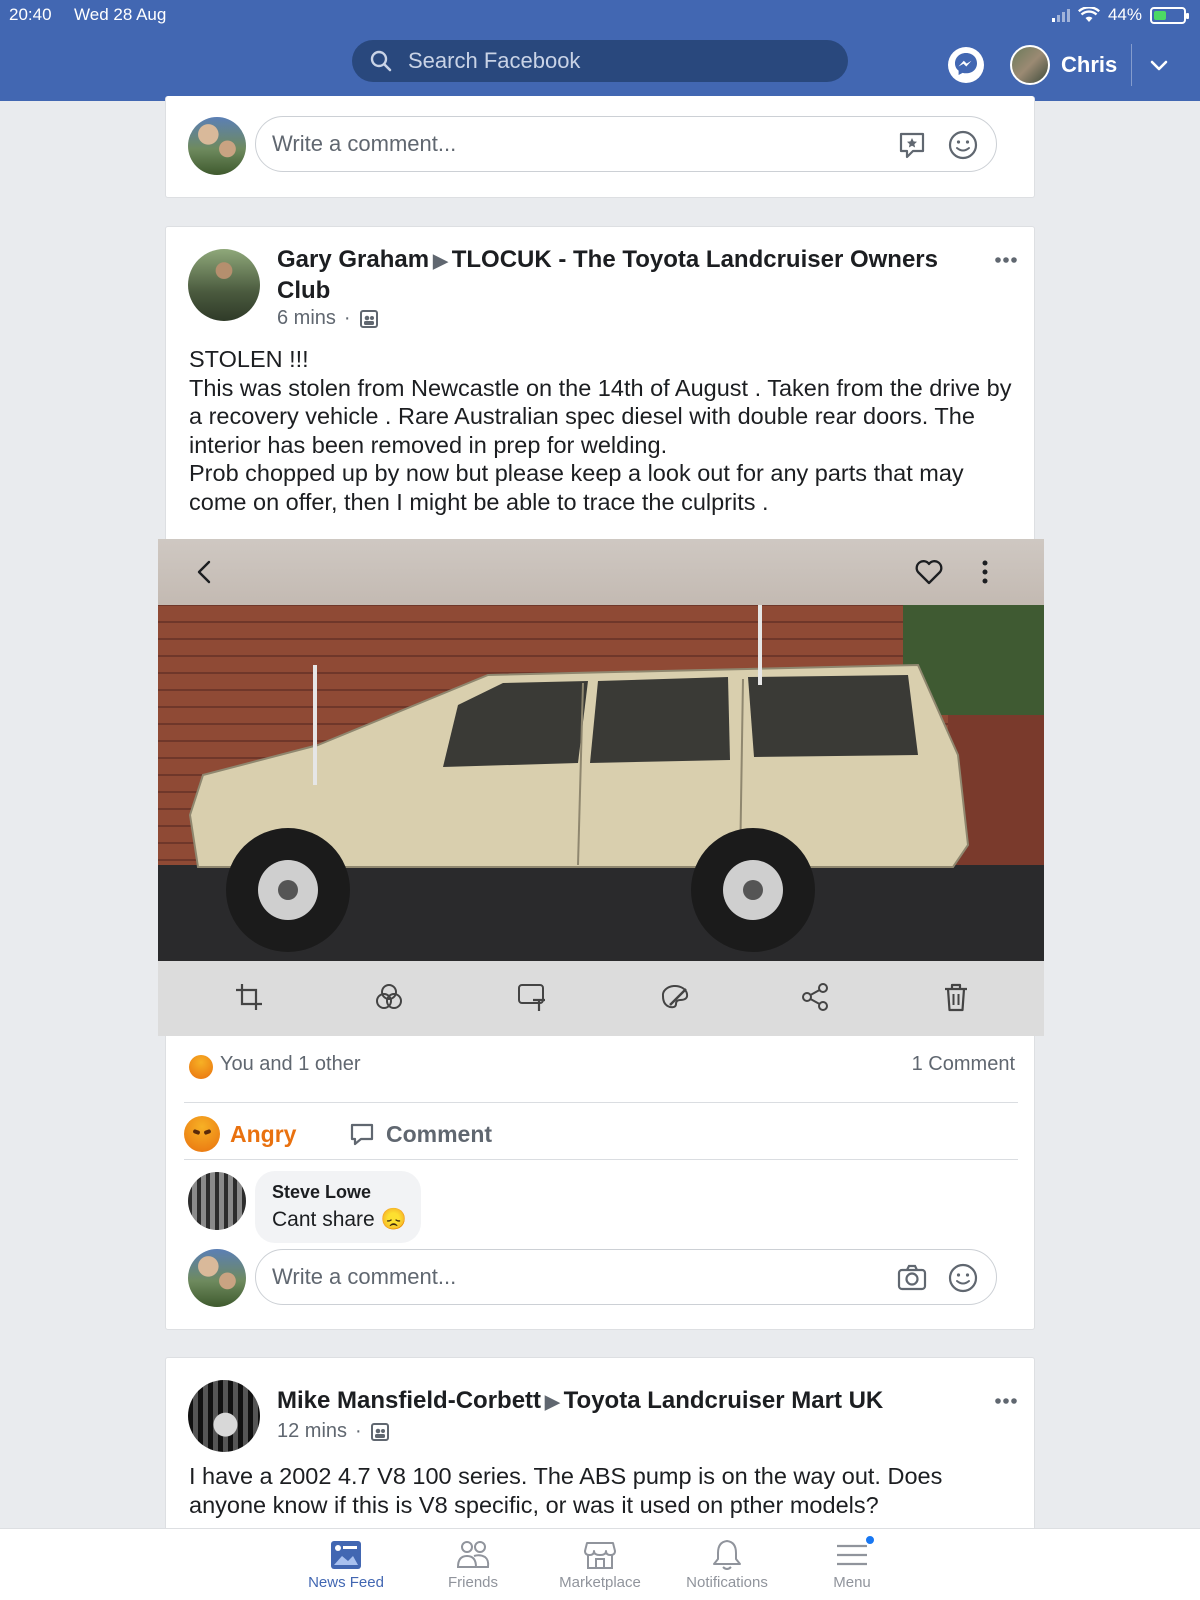 This screenshot has height=1600, width=1200. Describe the element at coordinates (1131, 65) in the screenshot. I see `header-divider` at that location.